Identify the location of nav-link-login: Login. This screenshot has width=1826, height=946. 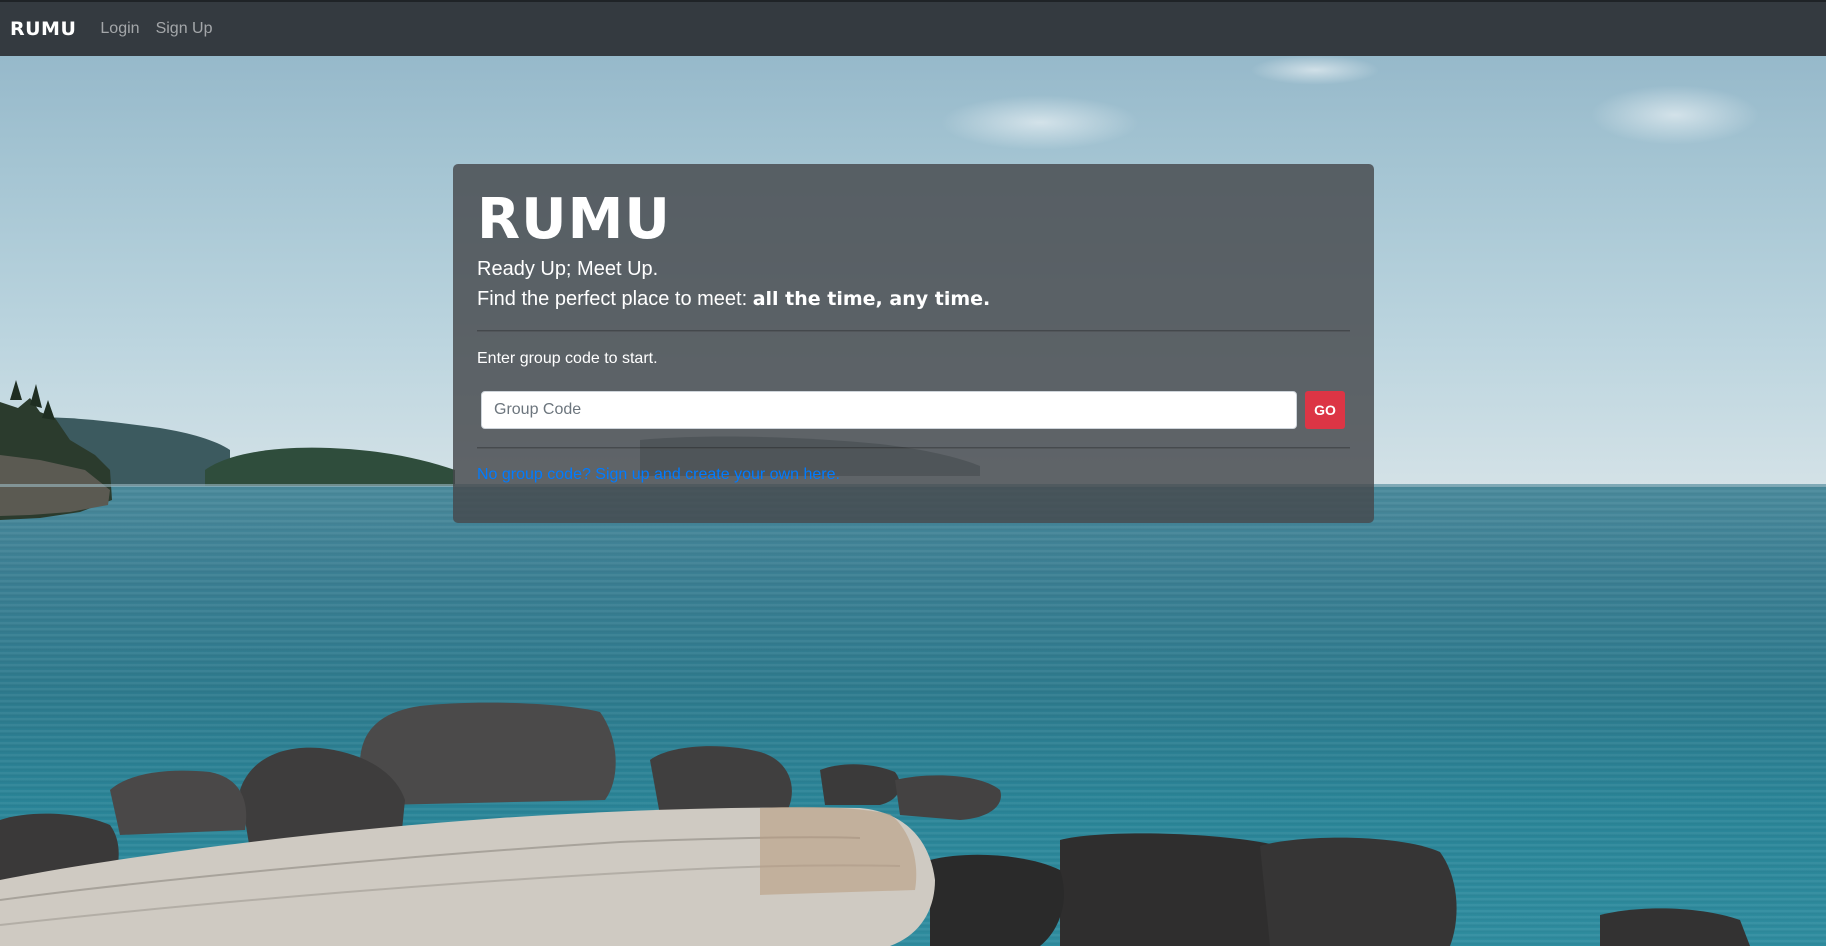
(119, 29).